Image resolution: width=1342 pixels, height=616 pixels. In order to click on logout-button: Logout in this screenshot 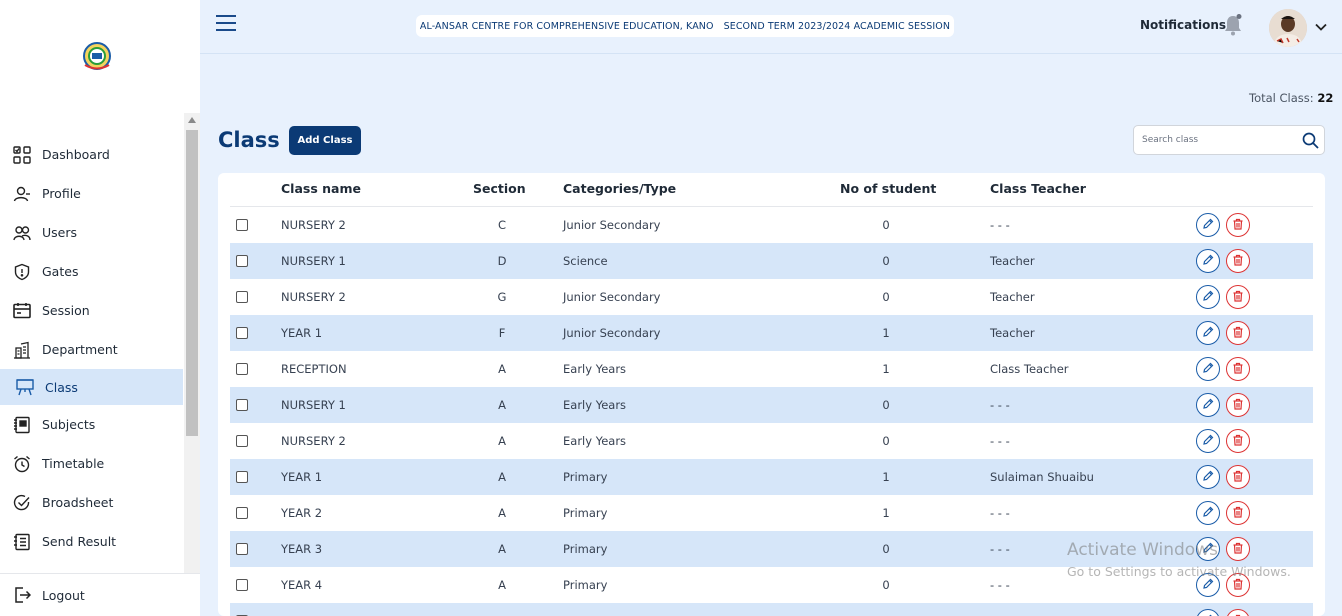, I will do `click(100, 594)`.